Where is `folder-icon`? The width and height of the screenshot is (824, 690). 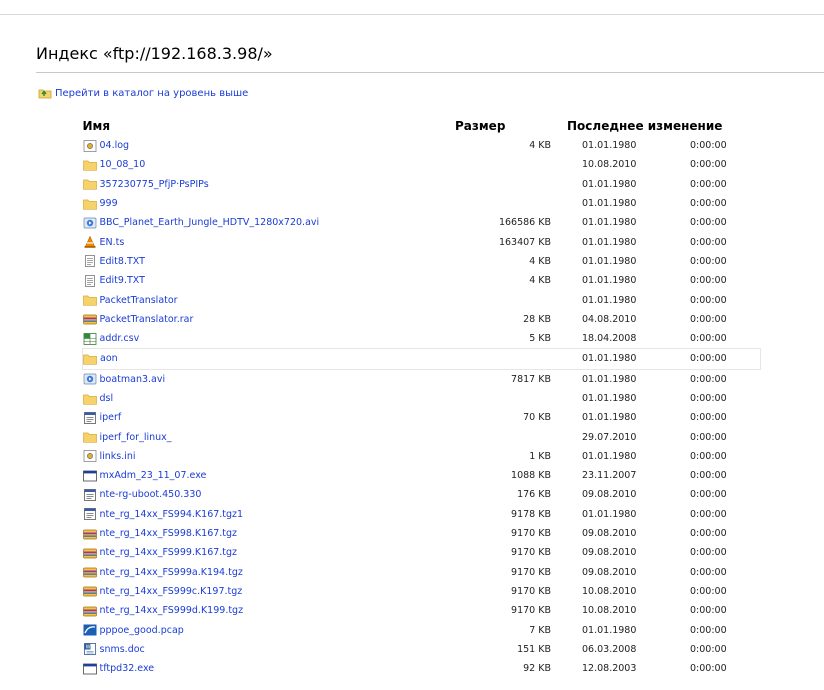 folder-icon is located at coordinates (89, 165).